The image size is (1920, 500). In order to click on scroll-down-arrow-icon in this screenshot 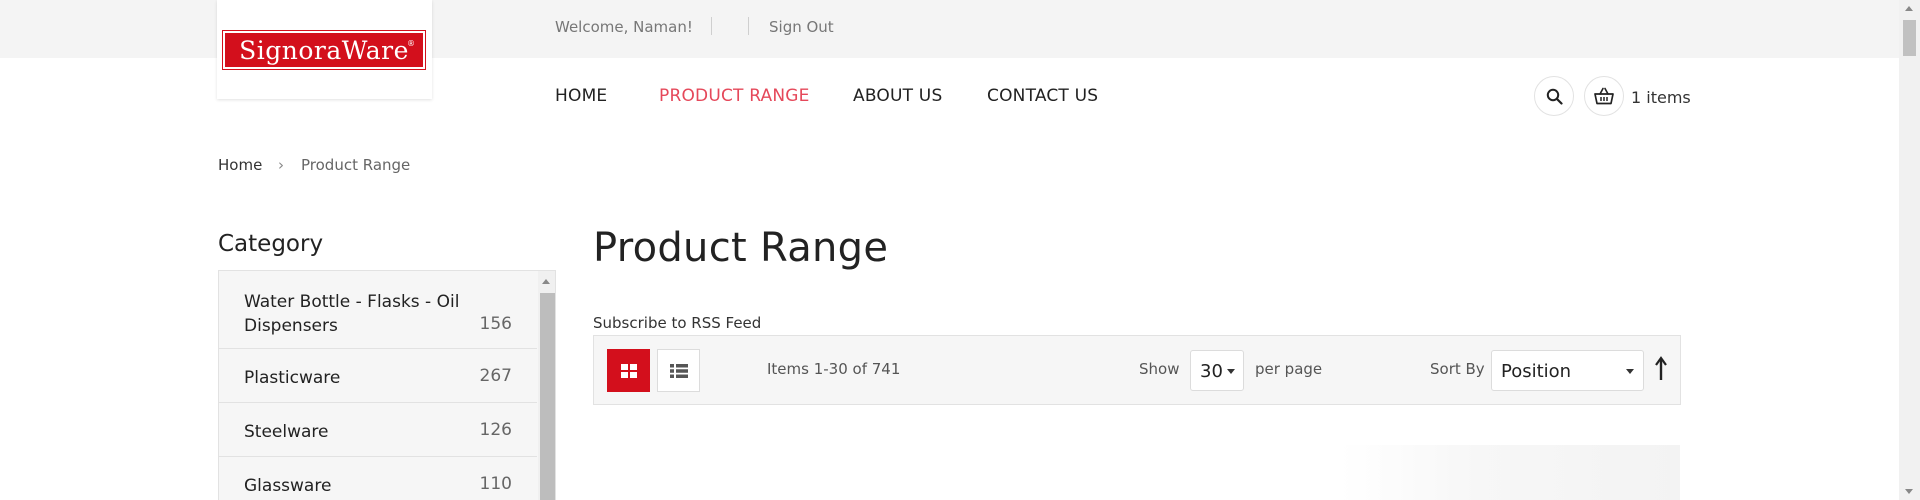, I will do `click(1909, 491)`.